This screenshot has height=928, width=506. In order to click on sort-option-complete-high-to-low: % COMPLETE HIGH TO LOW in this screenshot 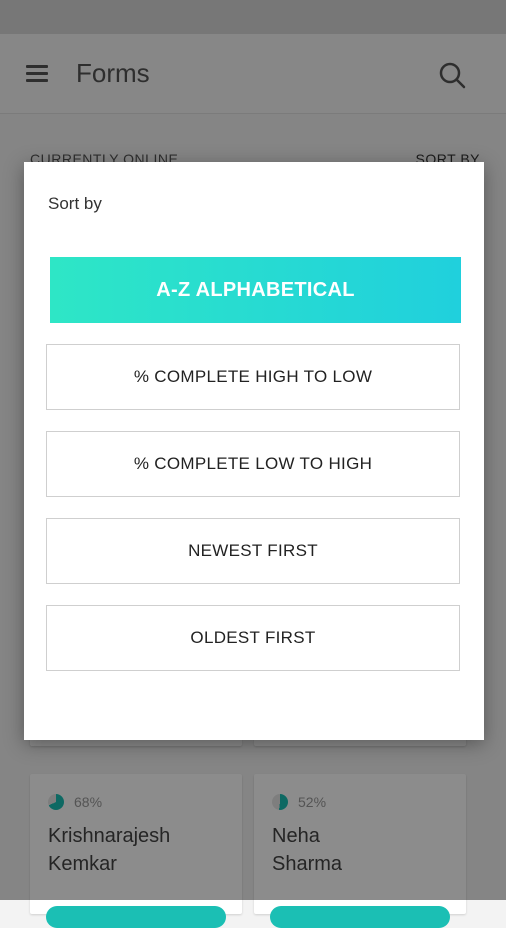, I will do `click(253, 377)`.